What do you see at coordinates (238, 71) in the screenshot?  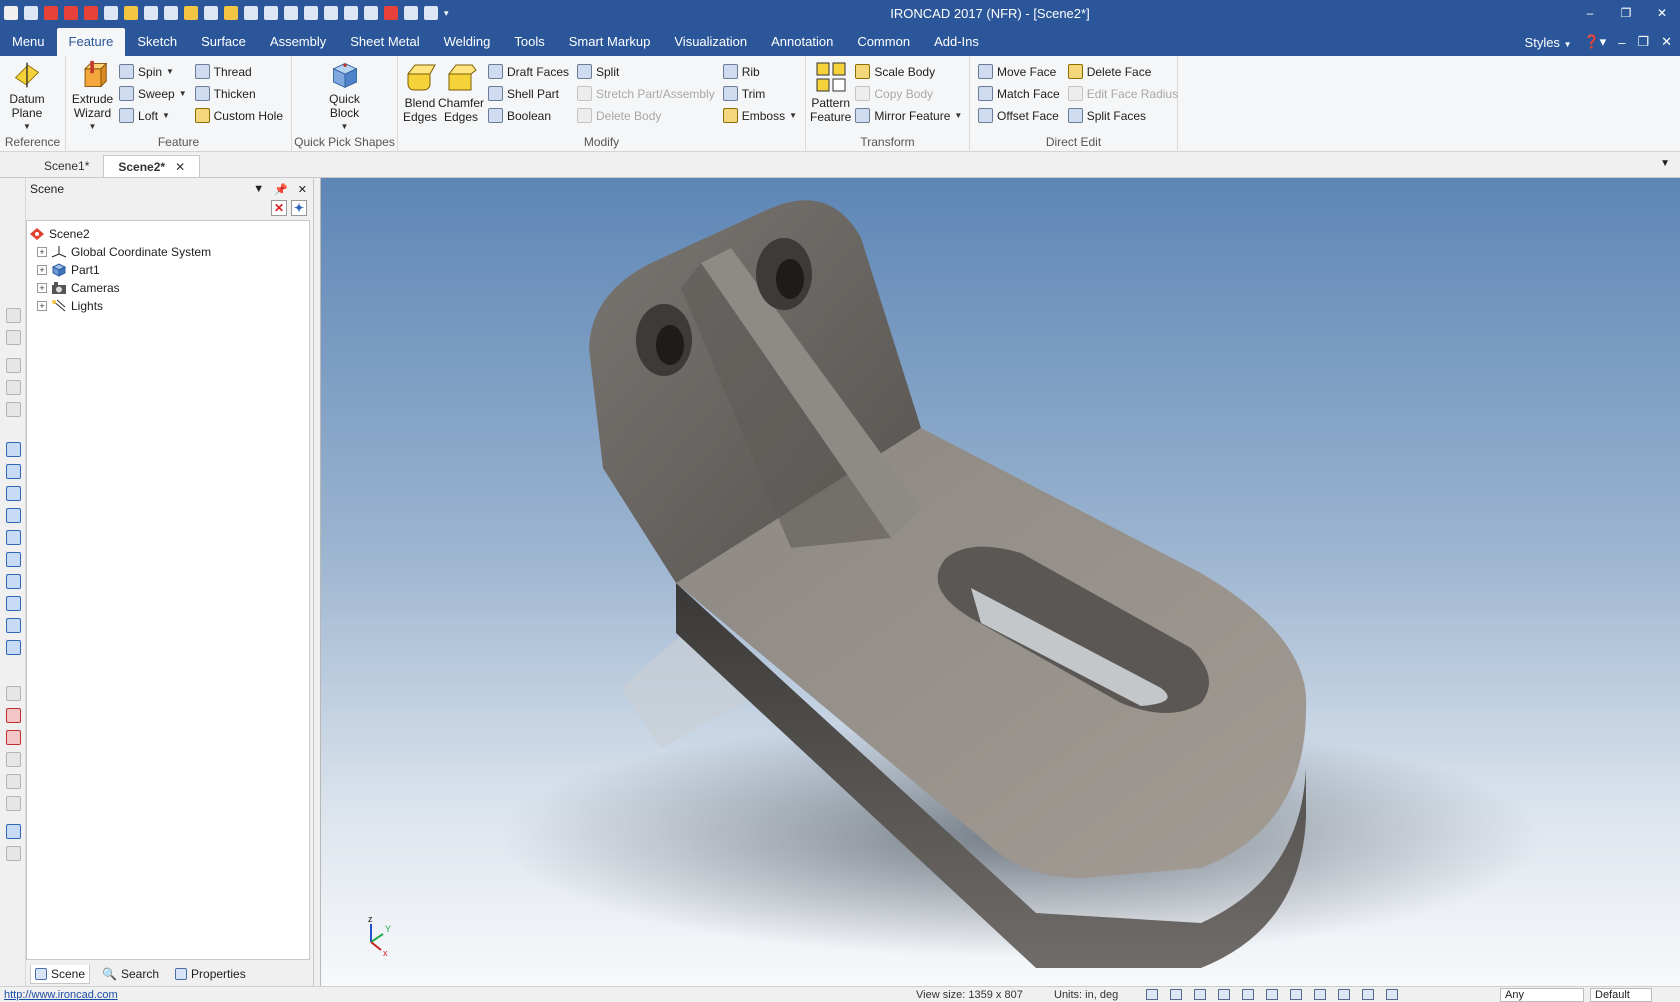 I see `thread-button: Thread` at bounding box center [238, 71].